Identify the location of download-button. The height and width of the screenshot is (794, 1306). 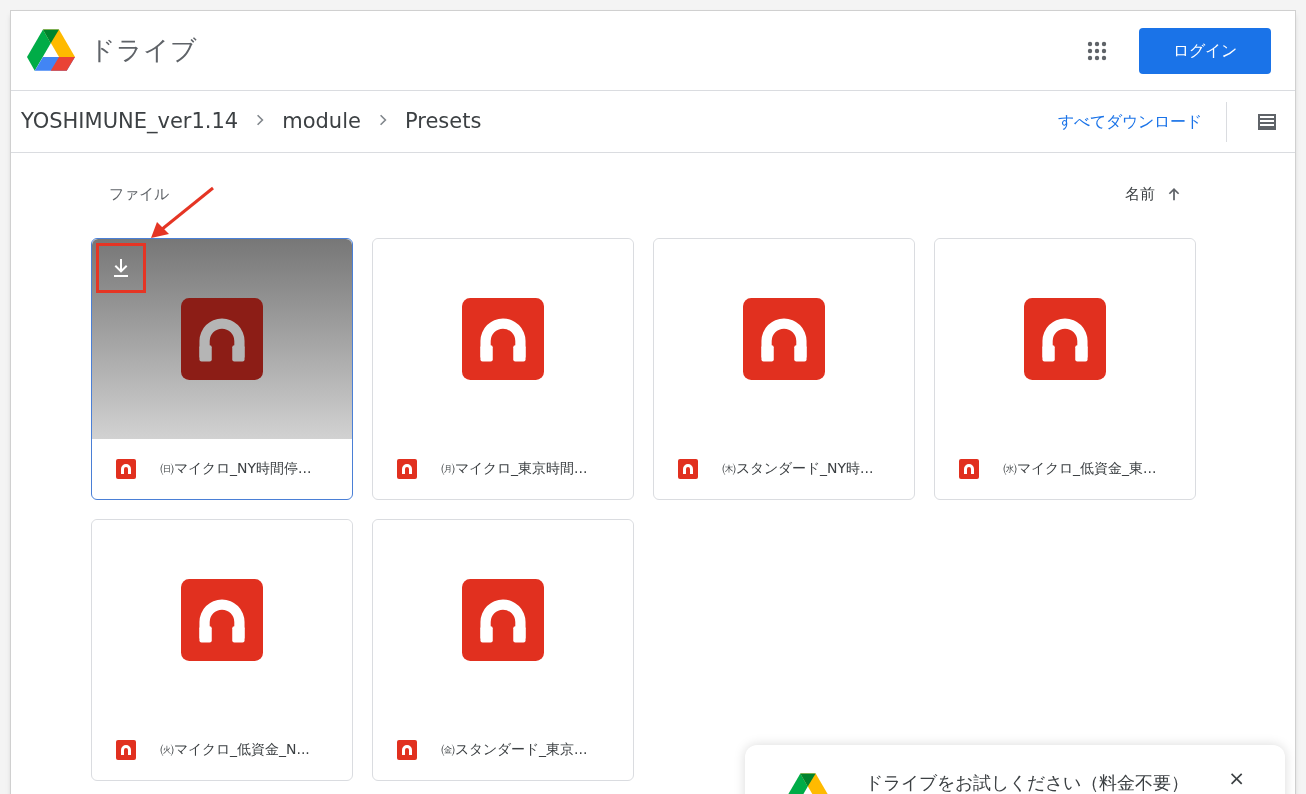
(121, 267).